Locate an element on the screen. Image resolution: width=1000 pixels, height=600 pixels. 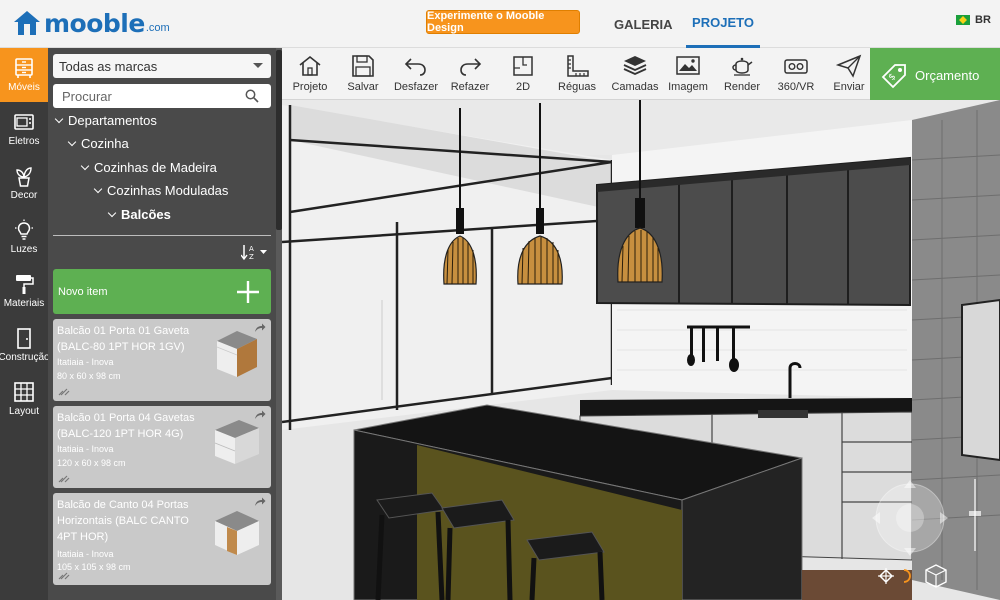
rulers-button: Réguas is located at coordinates (577, 75).